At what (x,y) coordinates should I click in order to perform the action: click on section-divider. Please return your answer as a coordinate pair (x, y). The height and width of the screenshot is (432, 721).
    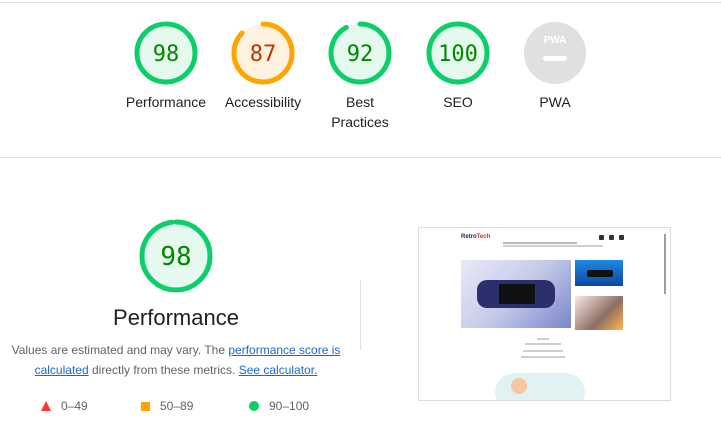
    Looking at the image, I should click on (360, 157).